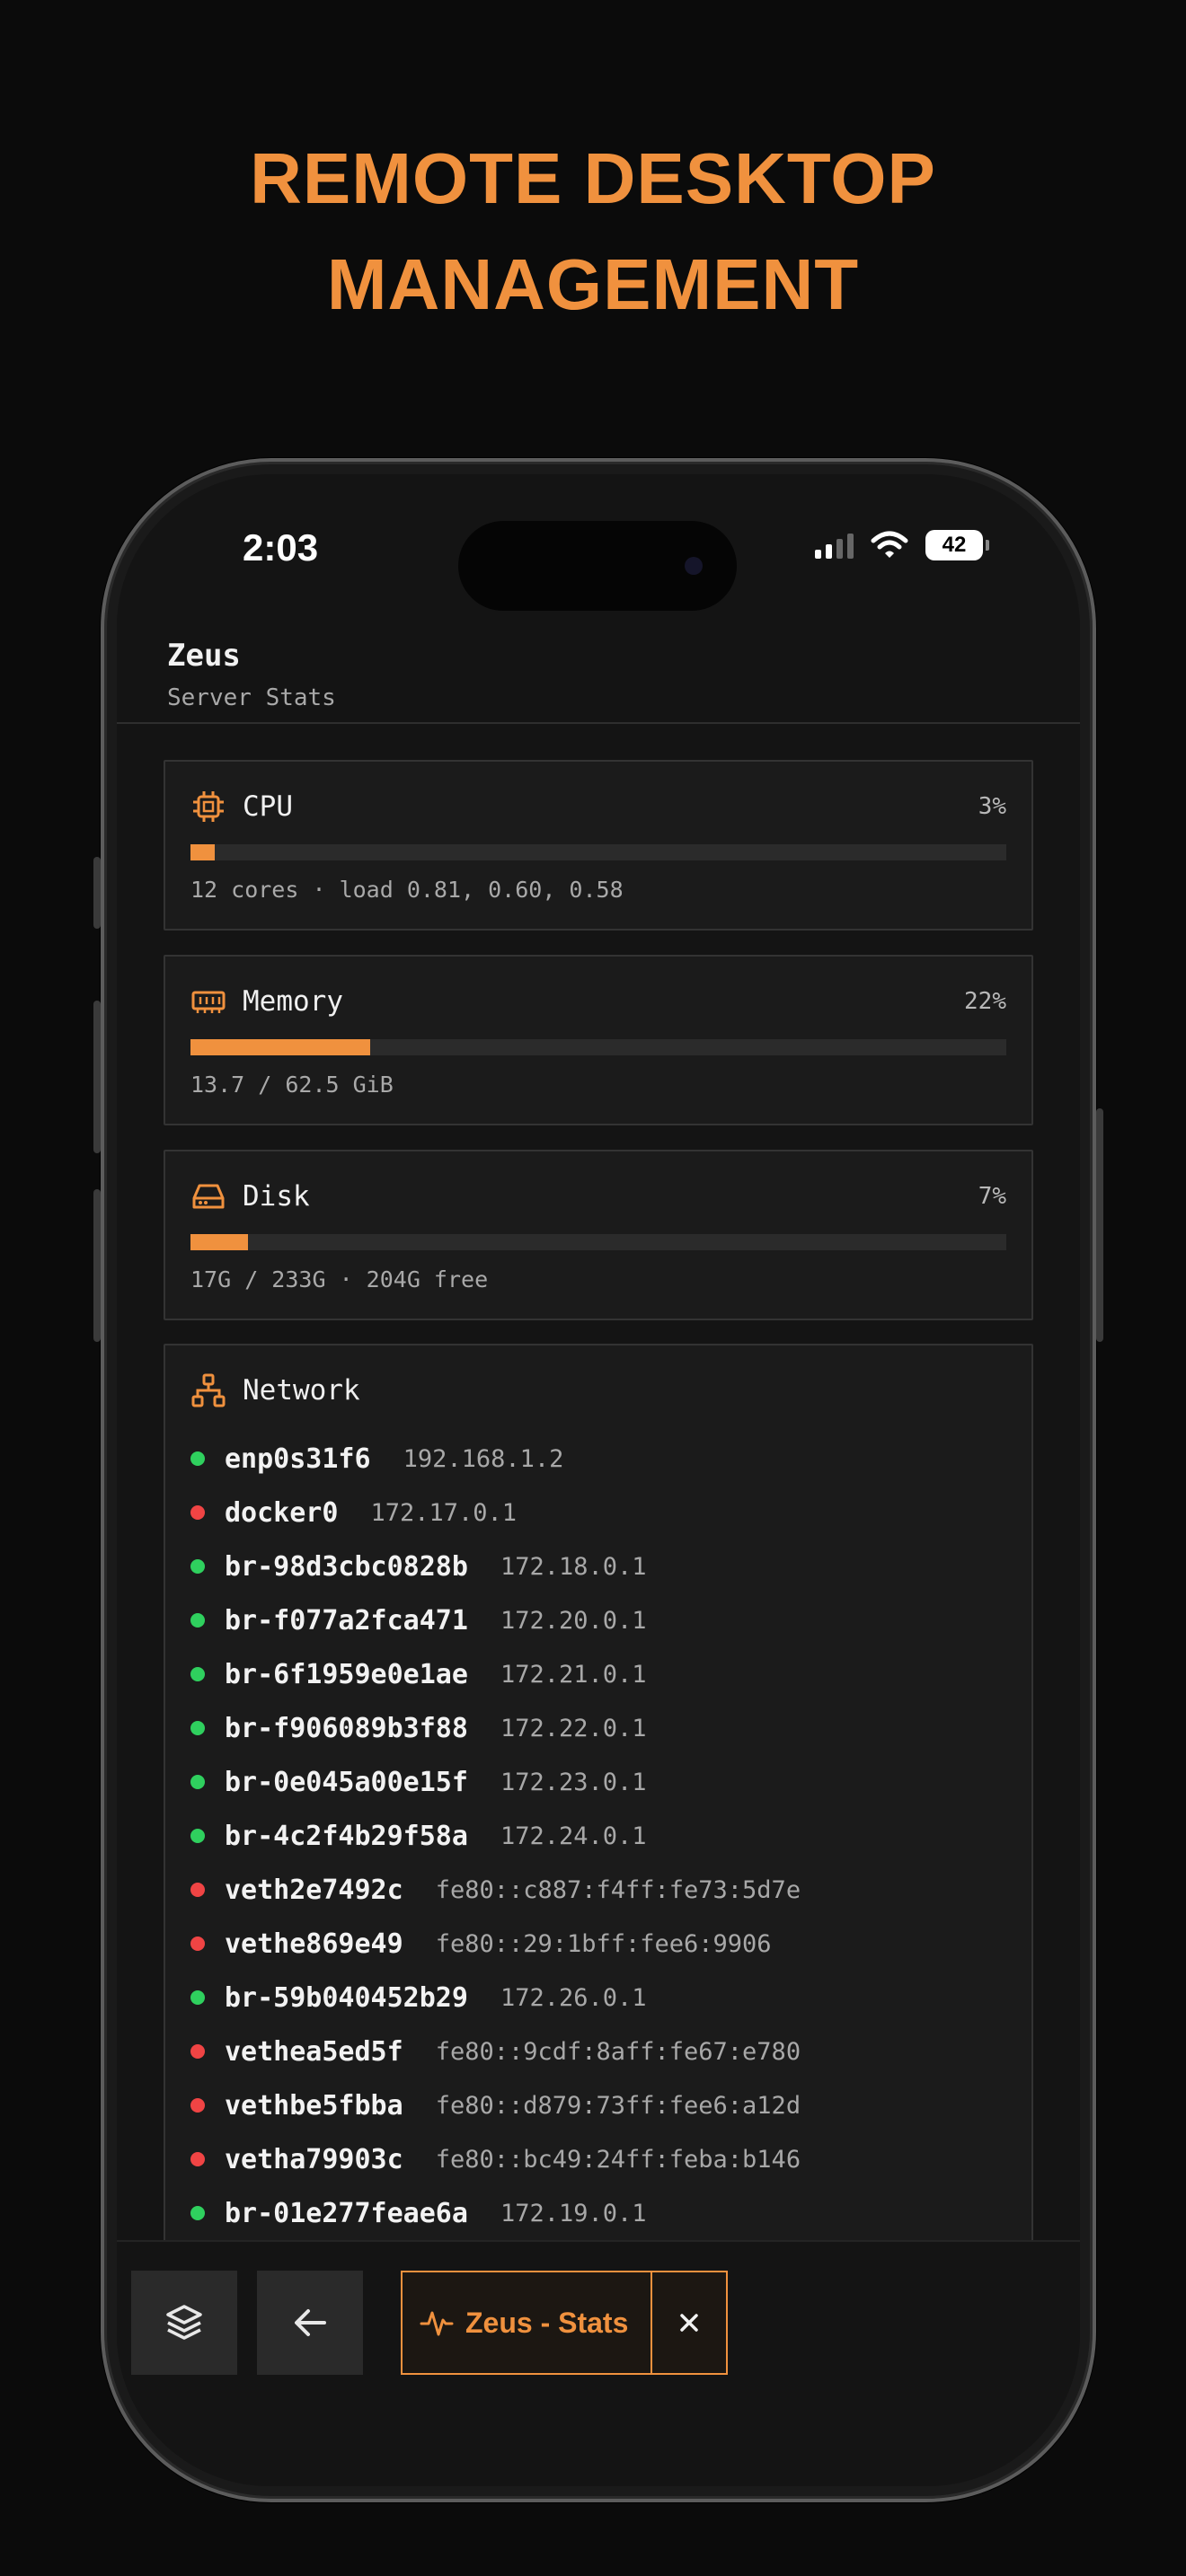 This screenshot has width=1186, height=2576. What do you see at coordinates (281, 547) in the screenshot?
I see `status-time: 2:03` at bounding box center [281, 547].